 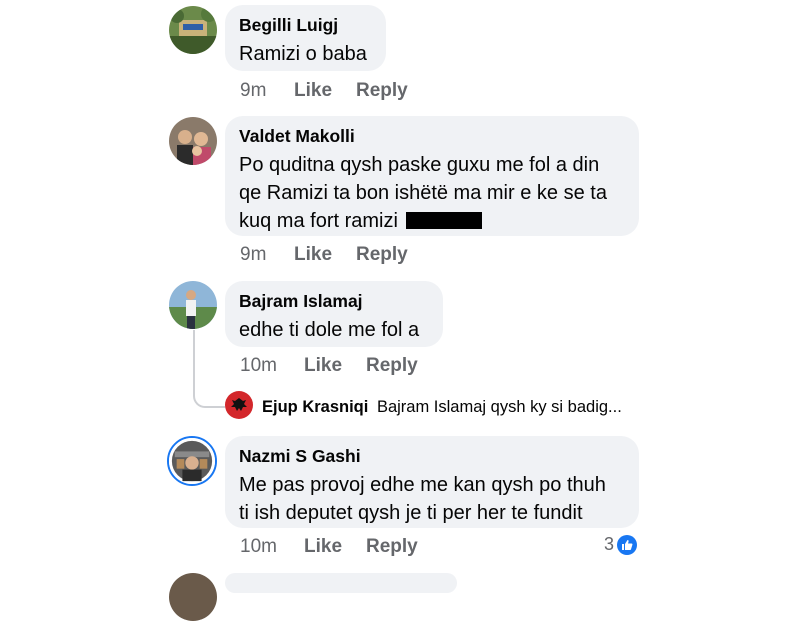 I want to click on like-thumb-icon, so click(x=627, y=544).